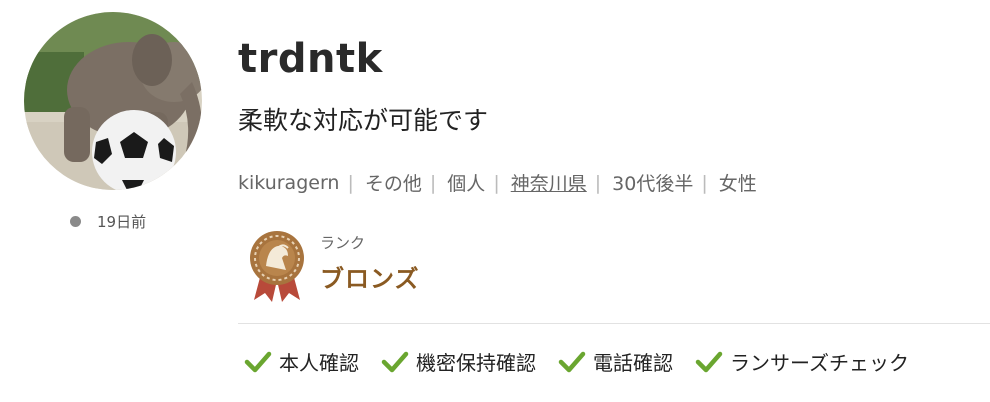 Image resolution: width=990 pixels, height=402 pixels. What do you see at coordinates (653, 184) in the screenshot?
I see `meta-age: 30代後半` at bounding box center [653, 184].